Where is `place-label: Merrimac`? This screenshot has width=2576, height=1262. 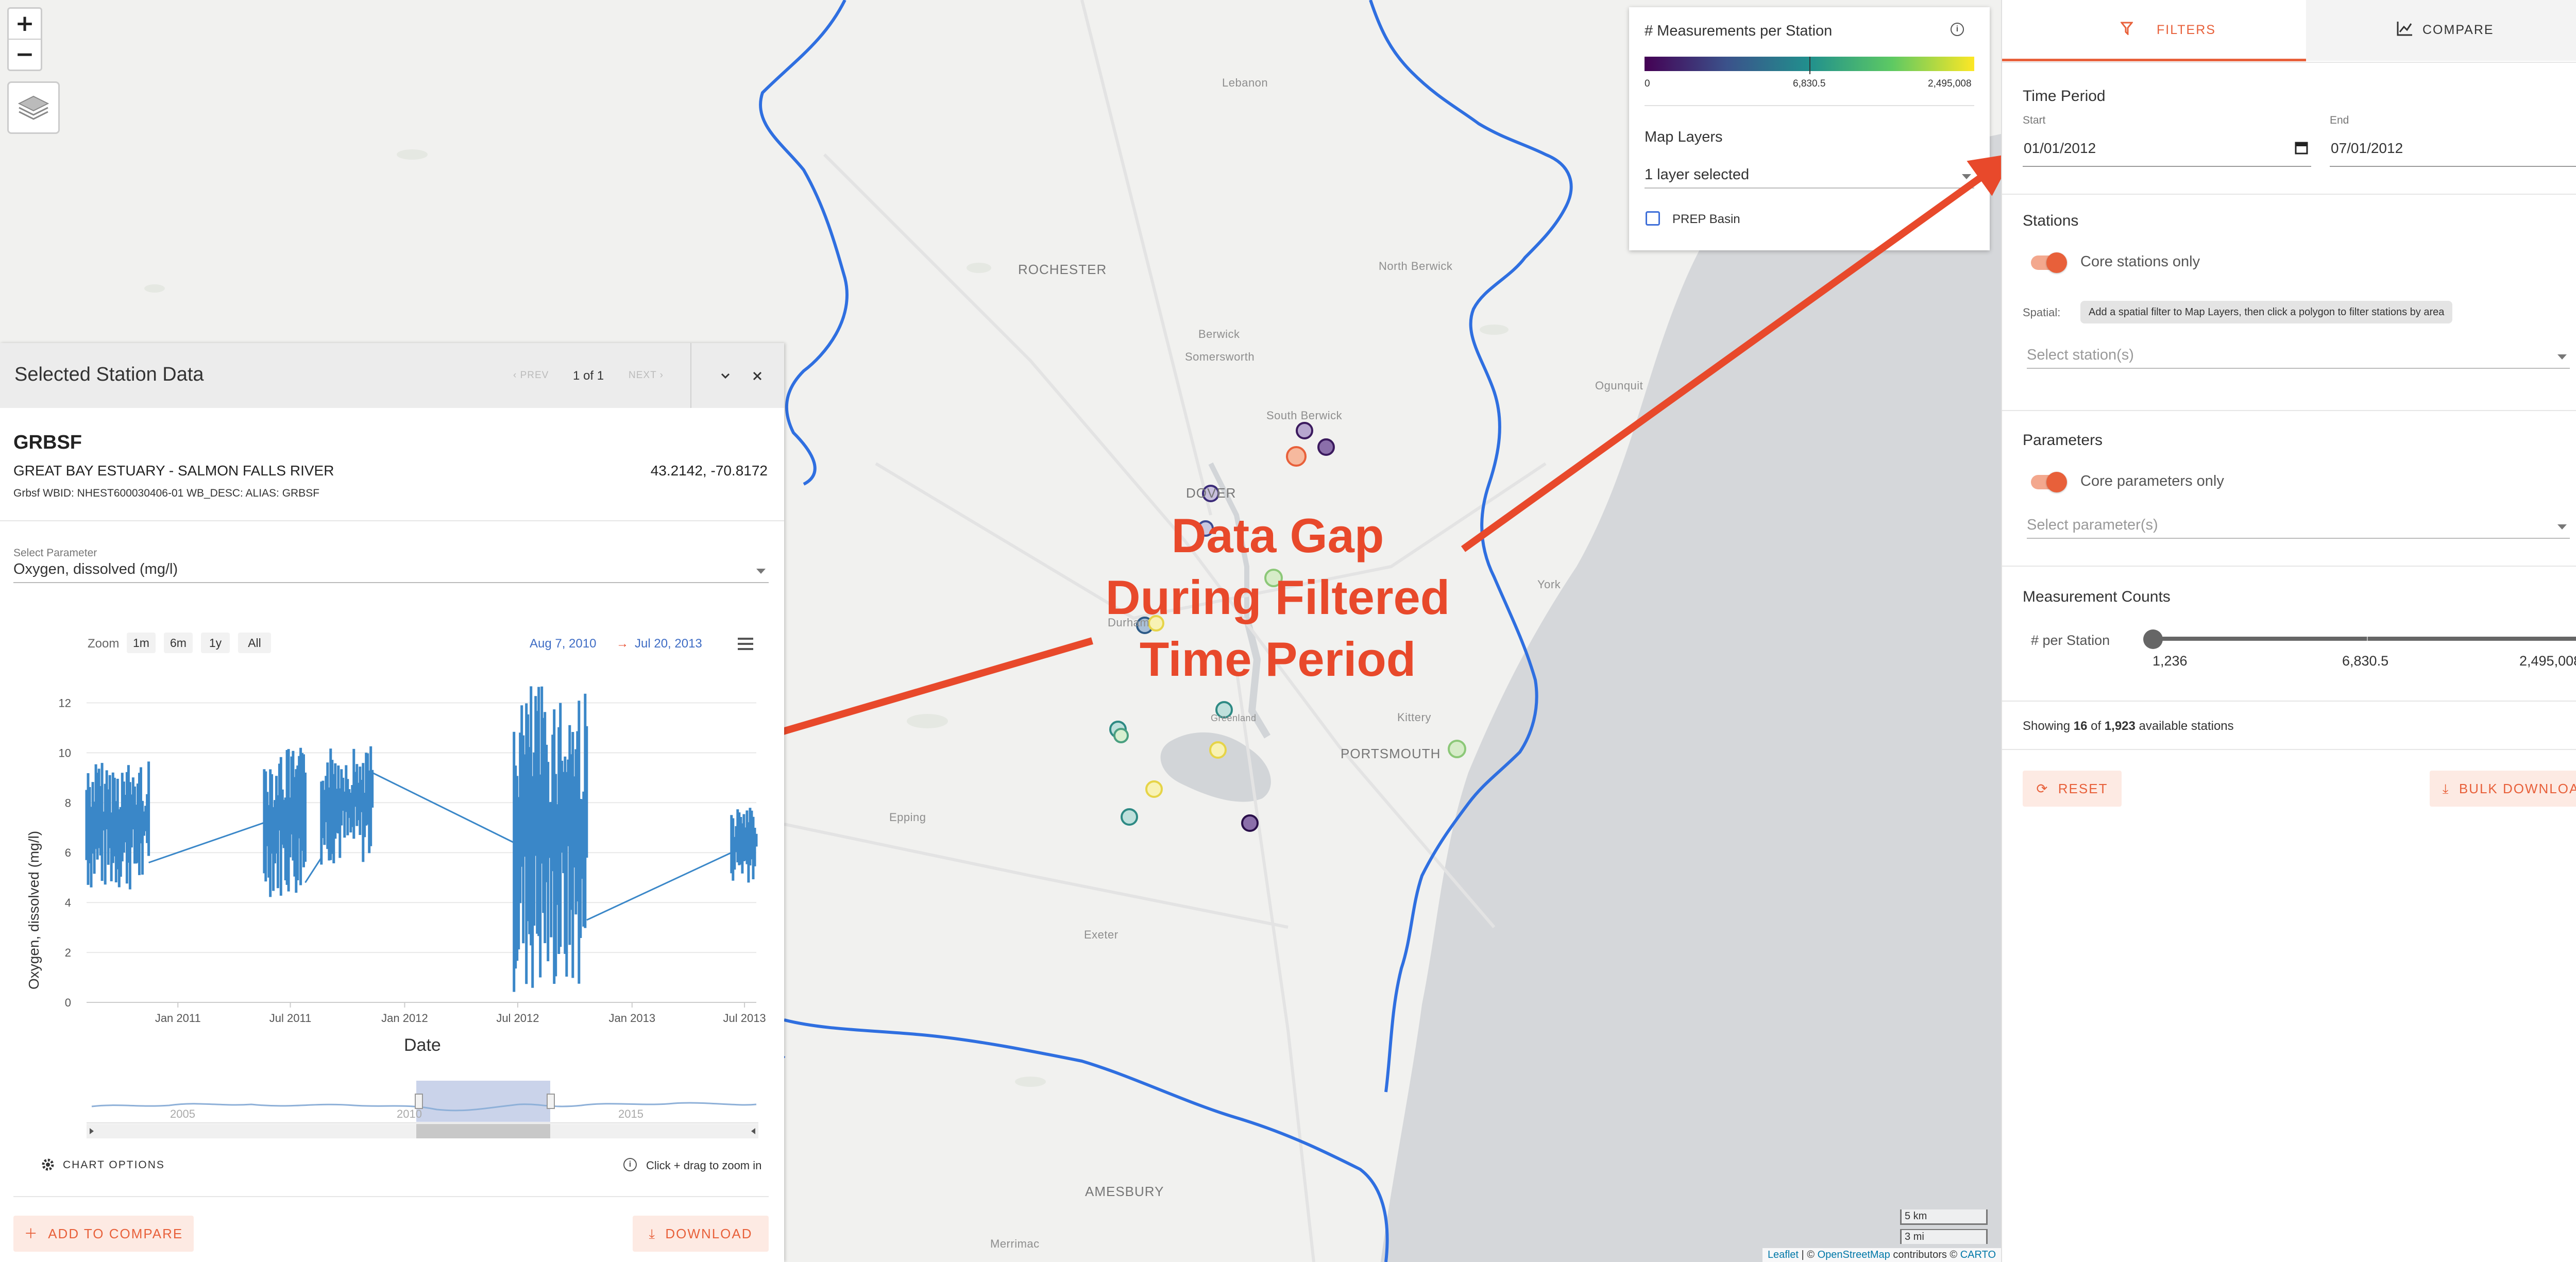
place-label: Merrimac is located at coordinates (1015, 1243).